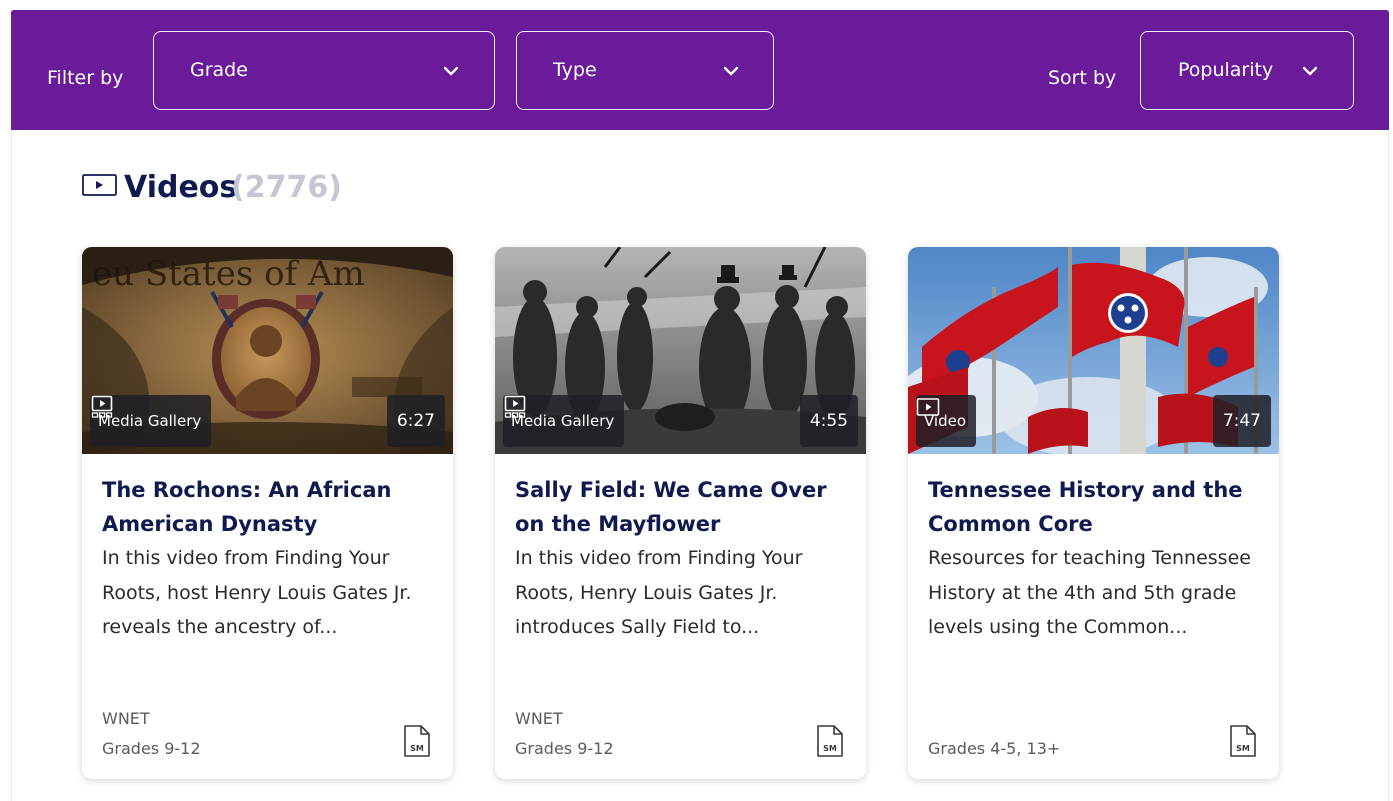 This screenshot has width=1393, height=801. I want to click on sort-by-label: Sort by, so click(1082, 78).